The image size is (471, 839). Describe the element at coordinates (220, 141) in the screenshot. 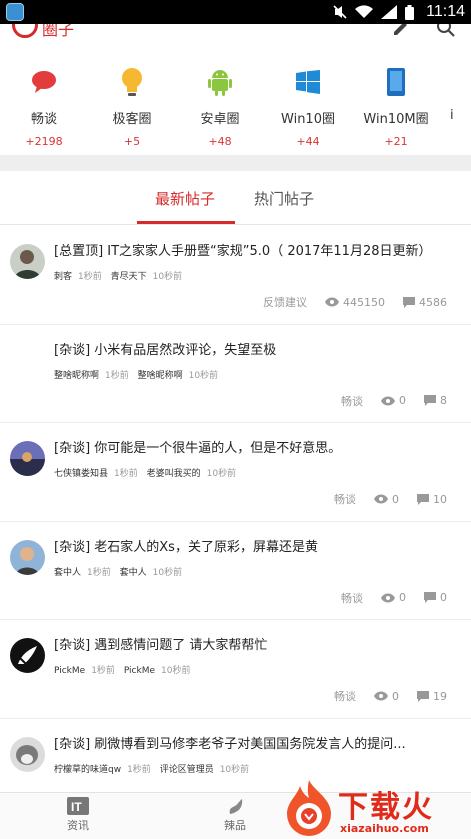

I see `circle-count: +48` at that location.